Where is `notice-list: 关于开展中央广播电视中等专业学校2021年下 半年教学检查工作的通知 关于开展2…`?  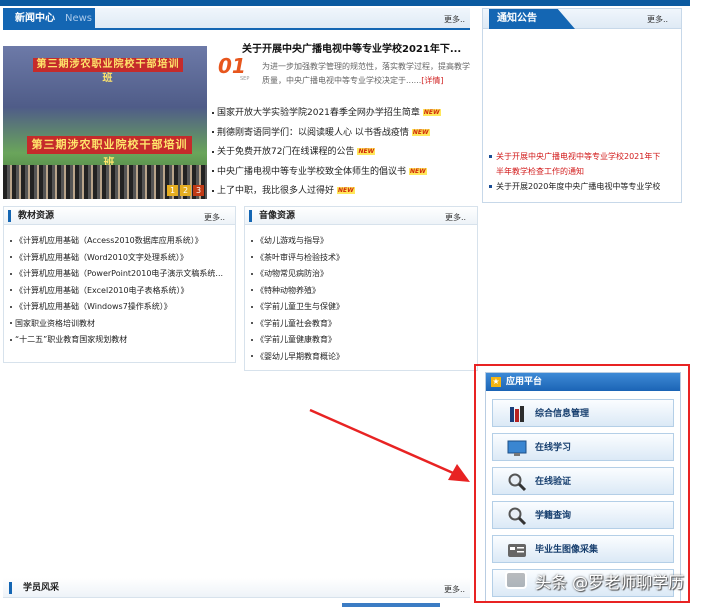
notice-list: 关于开展中央广播电视中等专业学校2021年下 半年教学检查工作的通知 关于开展2… is located at coordinates (574, 171).